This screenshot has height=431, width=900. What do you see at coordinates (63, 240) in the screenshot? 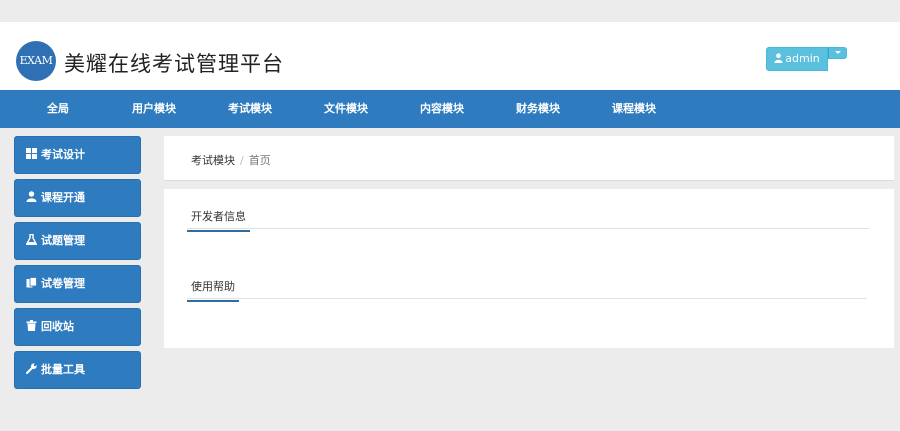
I see `sidebar-item-label: 试题管理` at bounding box center [63, 240].